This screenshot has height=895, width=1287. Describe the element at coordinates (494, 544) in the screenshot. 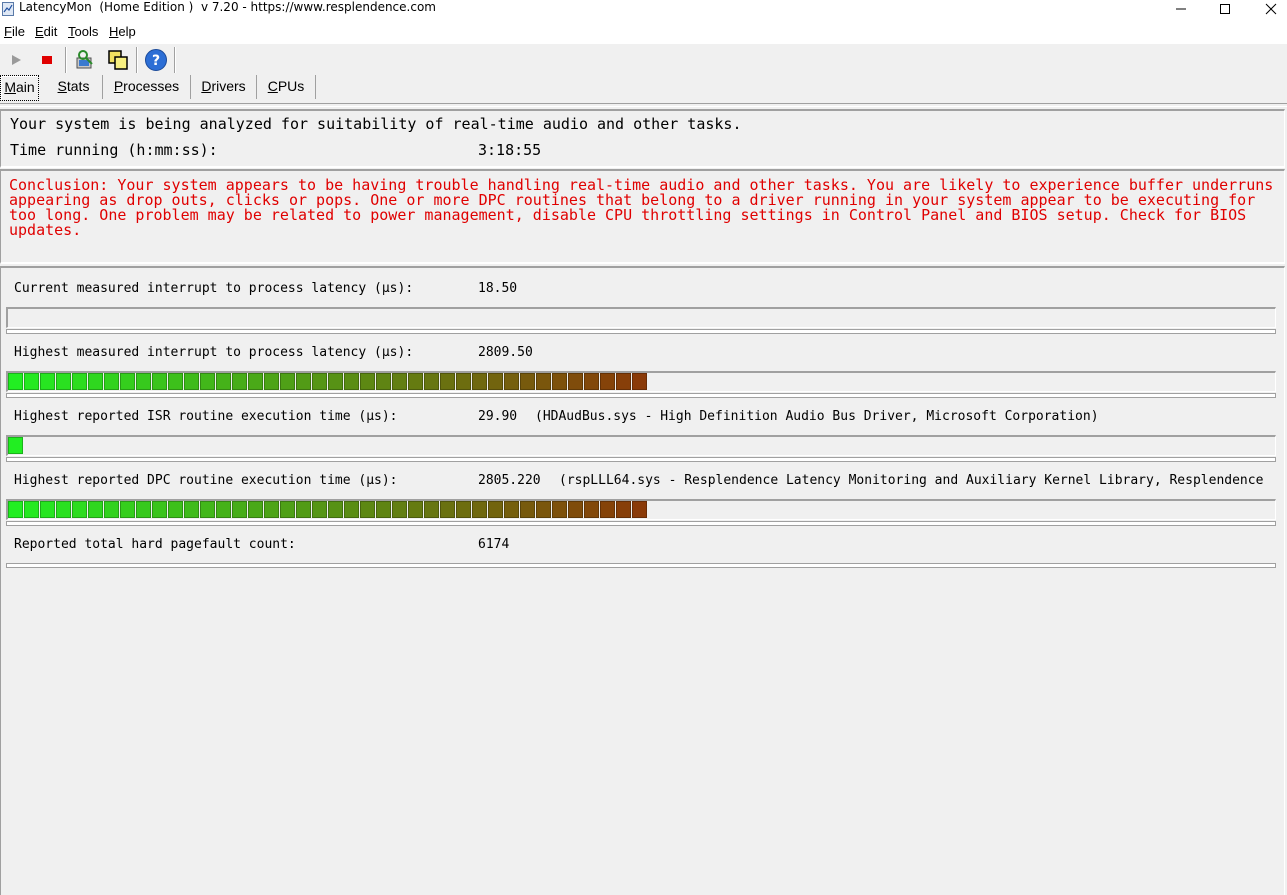

I see `pagefault-value: 6174` at that location.